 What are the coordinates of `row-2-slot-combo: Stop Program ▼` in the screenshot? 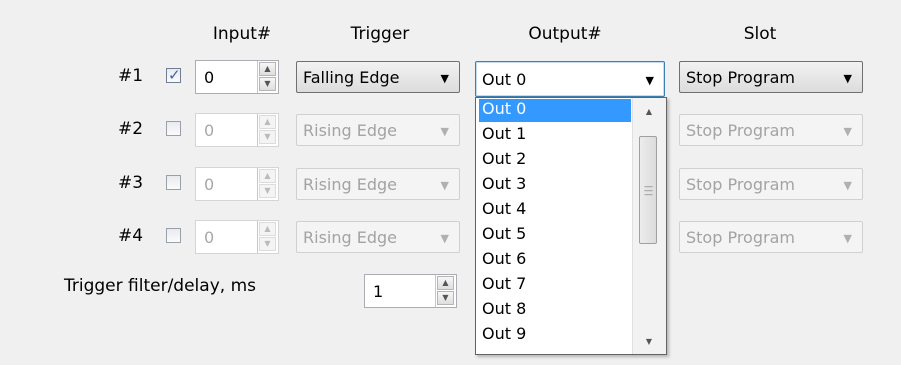 It's located at (771, 130).